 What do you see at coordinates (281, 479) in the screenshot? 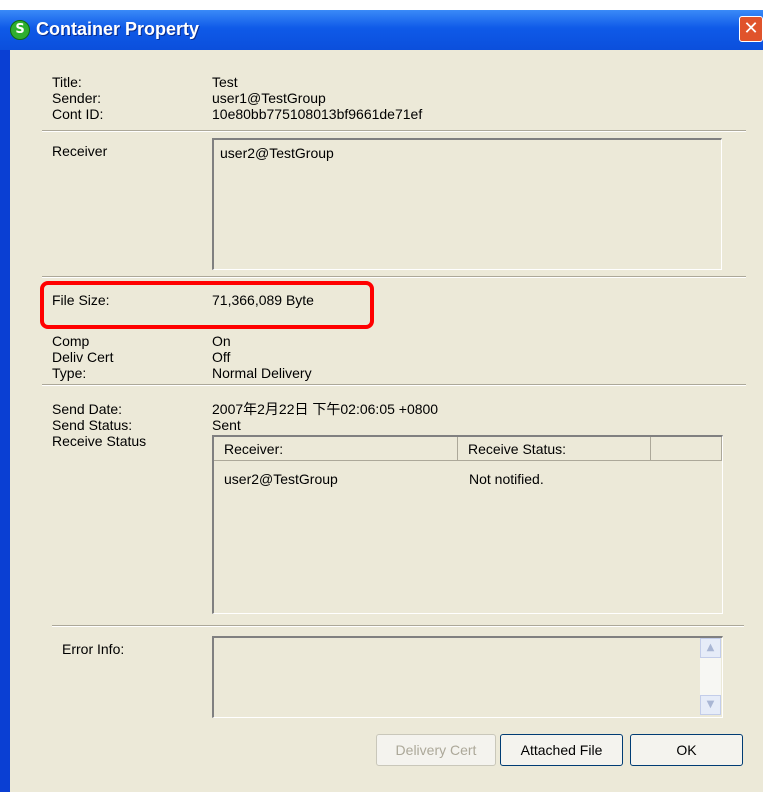
I see `row-receiver: user2@TestGroup` at bounding box center [281, 479].